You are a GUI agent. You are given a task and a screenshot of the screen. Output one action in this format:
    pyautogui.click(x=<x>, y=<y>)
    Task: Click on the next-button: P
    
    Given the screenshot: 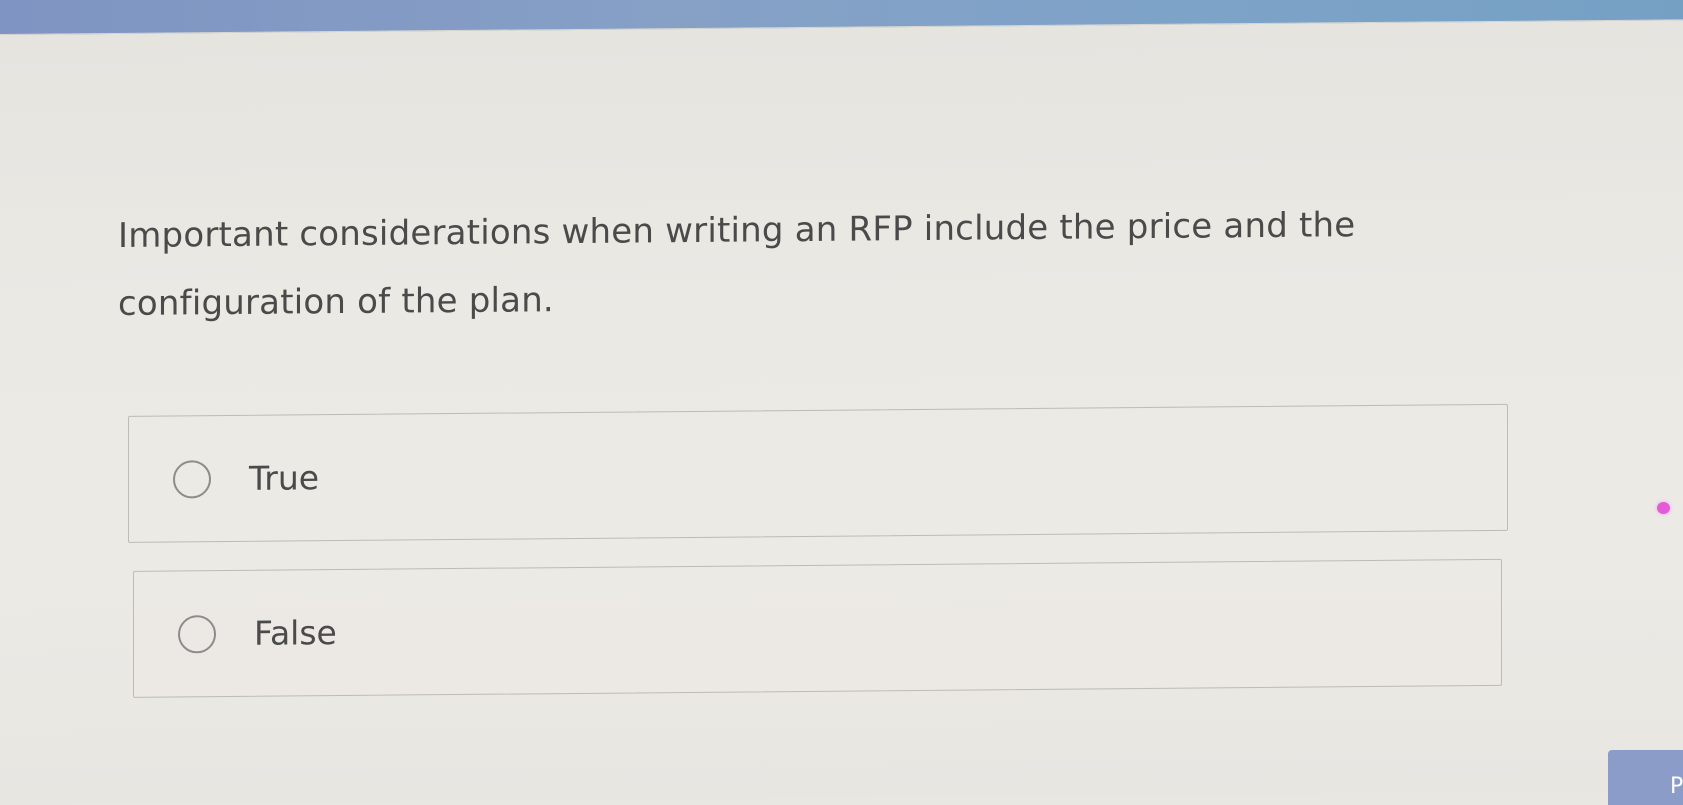 What is the action you would take?
    pyautogui.click(x=1645, y=777)
    